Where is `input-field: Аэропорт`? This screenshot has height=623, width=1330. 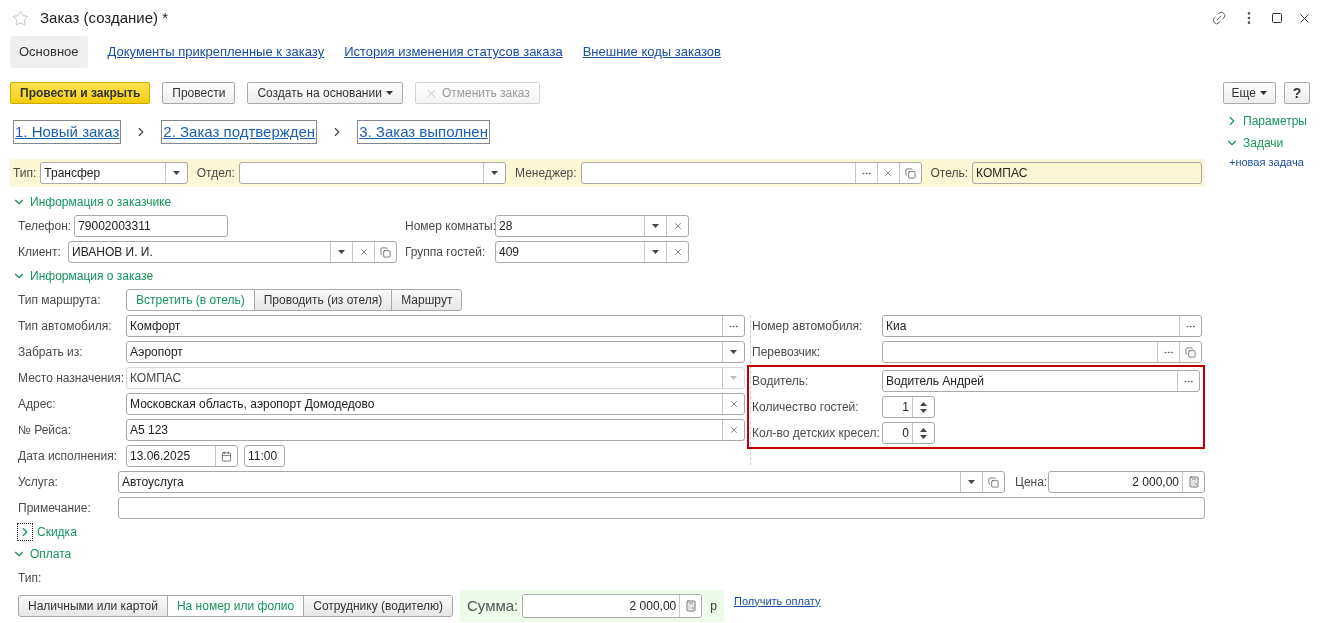
input-field: Аэропорт is located at coordinates (435, 352).